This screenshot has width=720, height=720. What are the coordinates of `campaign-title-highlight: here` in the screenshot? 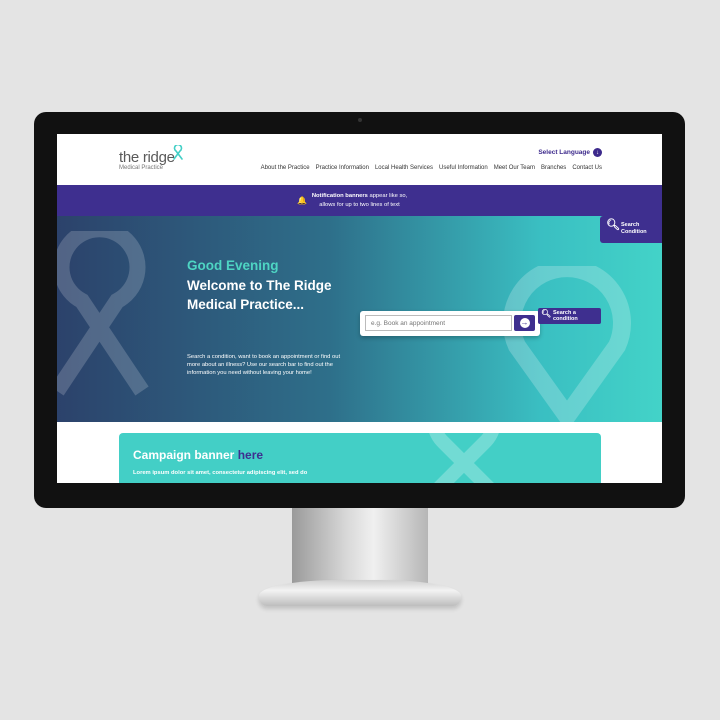 It's located at (250, 455).